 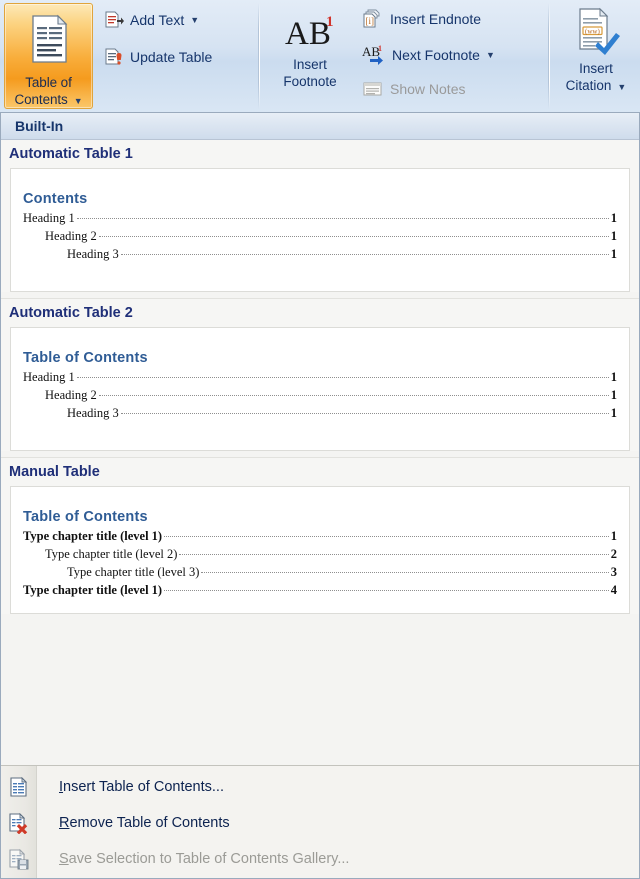 I want to click on preview-heading: Contents, so click(x=55, y=199).